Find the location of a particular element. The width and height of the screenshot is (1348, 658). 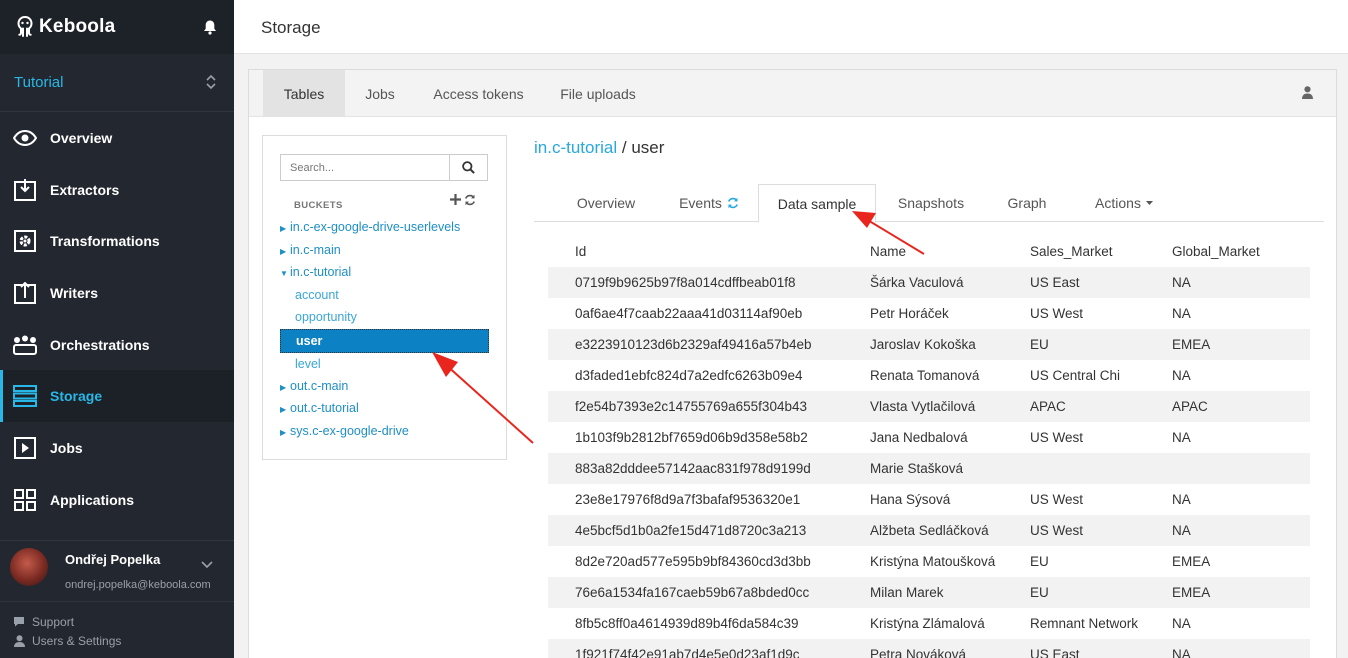

add-bucket-icon is located at coordinates (455, 199).